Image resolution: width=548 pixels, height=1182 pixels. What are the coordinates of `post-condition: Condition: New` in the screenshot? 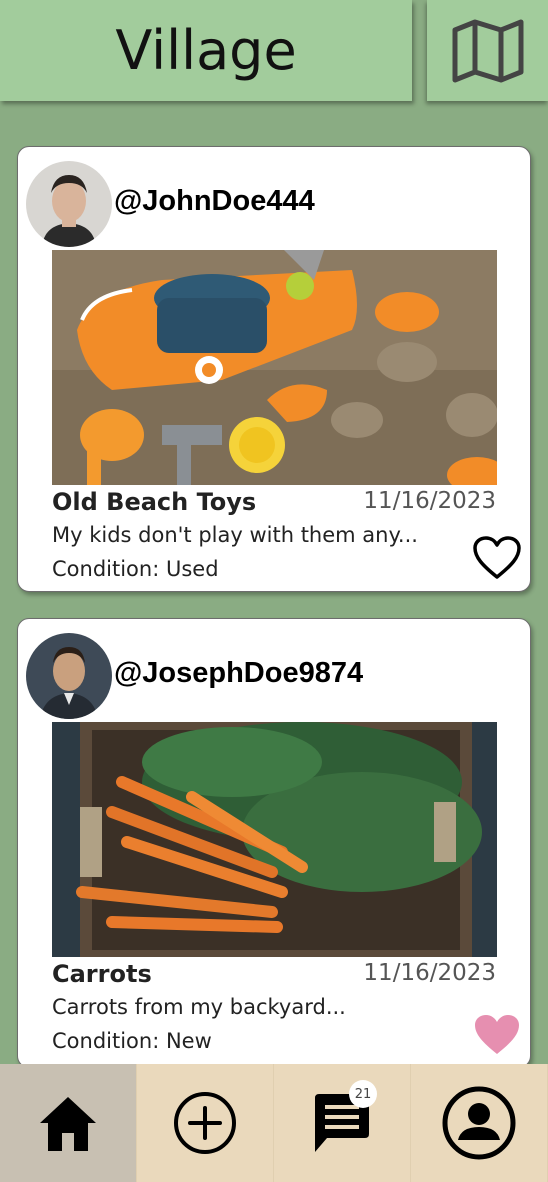 It's located at (132, 1041).